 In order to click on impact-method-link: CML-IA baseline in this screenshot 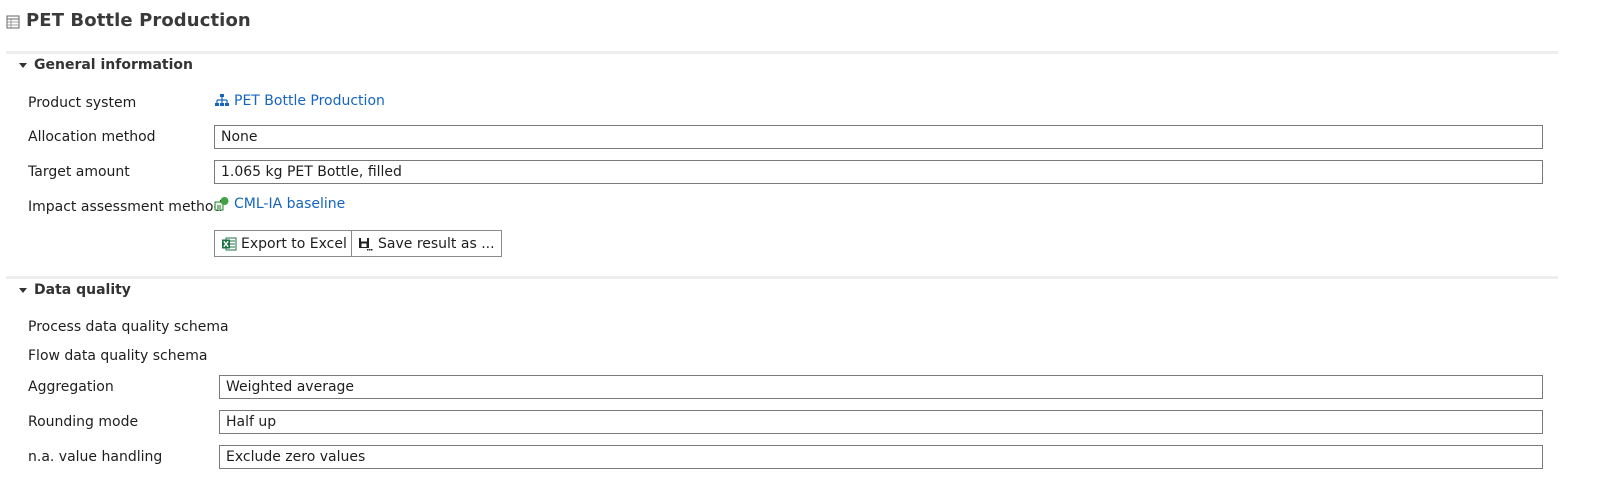, I will do `click(279, 204)`.